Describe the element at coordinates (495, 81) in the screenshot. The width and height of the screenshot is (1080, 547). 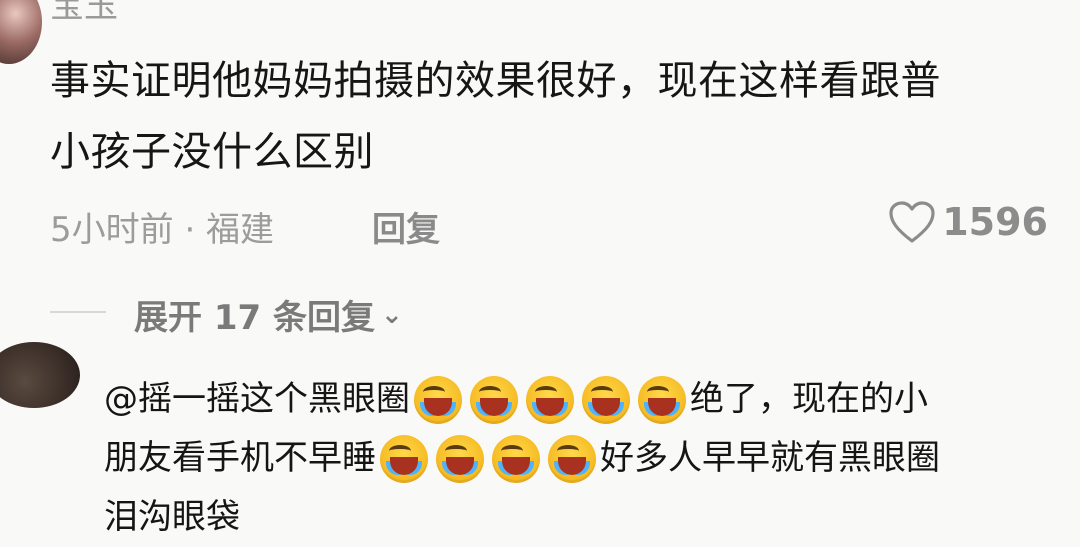
I see `comment-line: 事实证明他妈妈拍摄的效果很好，现在这样看跟普` at that location.